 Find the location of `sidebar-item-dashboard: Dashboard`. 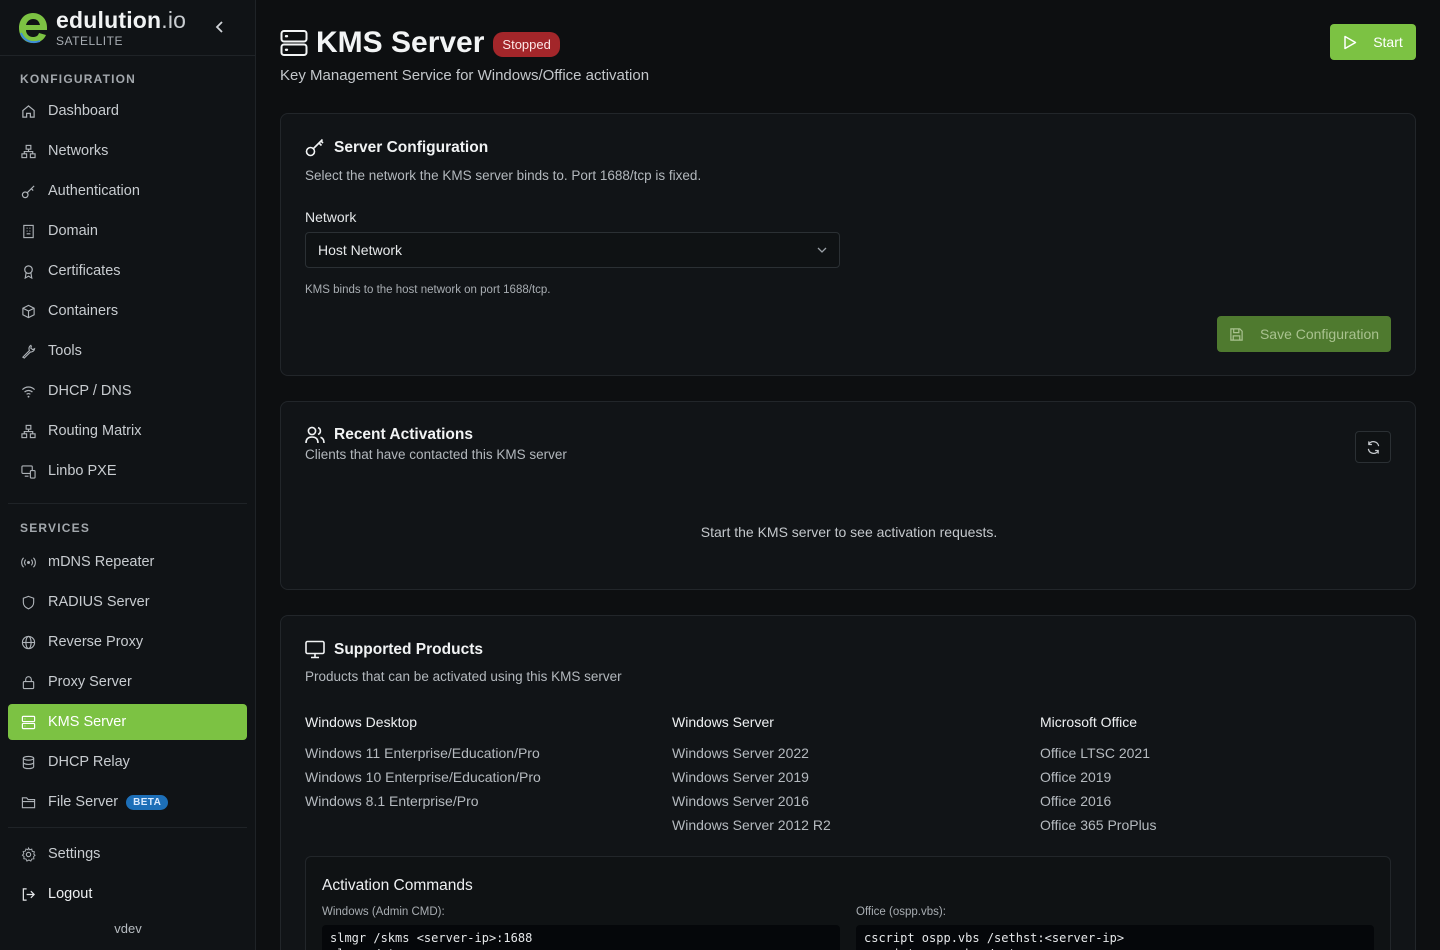

sidebar-item-dashboard: Dashboard is located at coordinates (127, 111).